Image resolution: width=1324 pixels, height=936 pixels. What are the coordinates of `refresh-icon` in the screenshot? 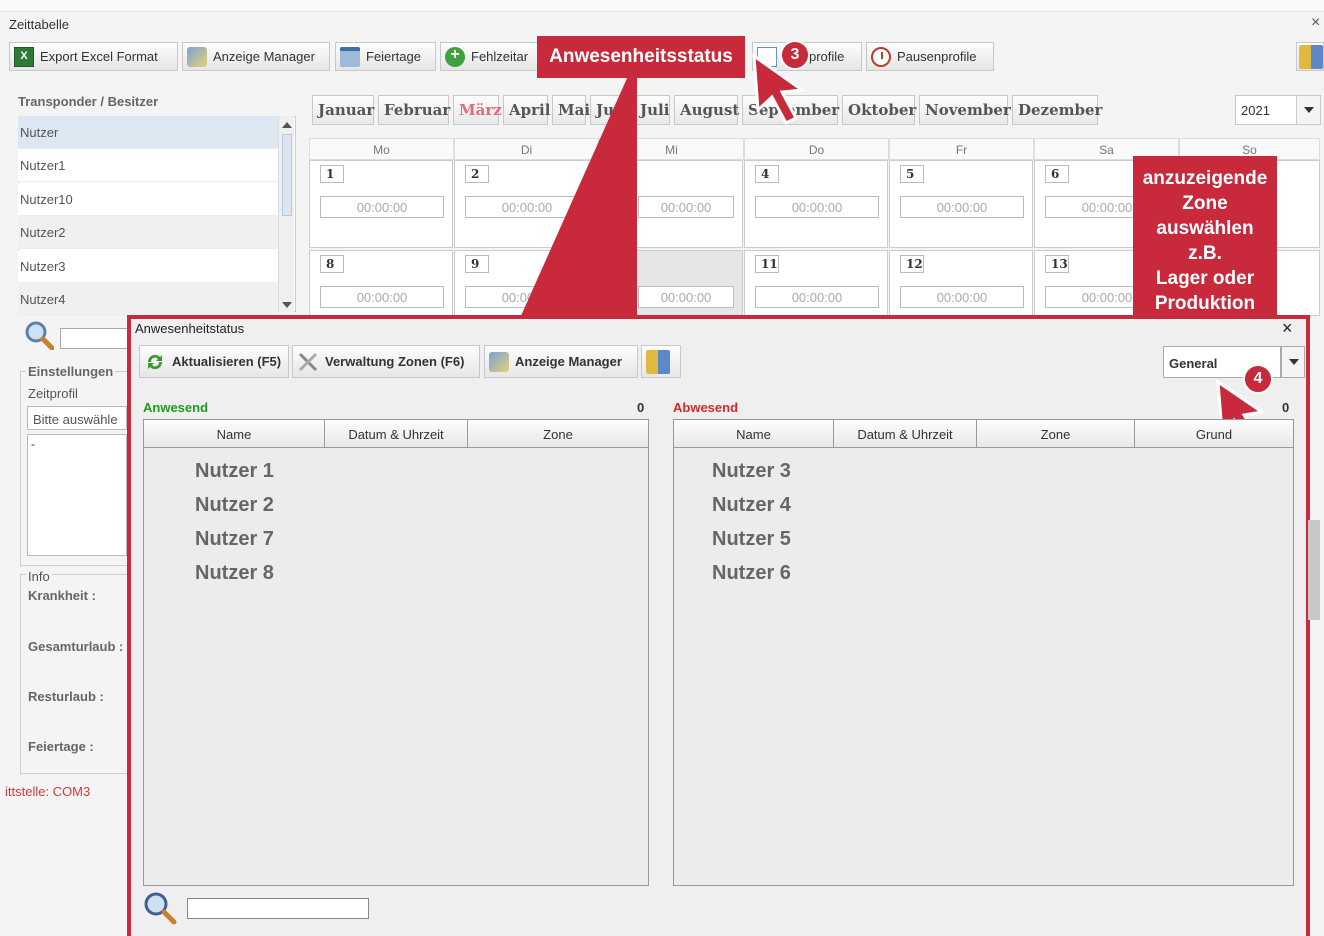 It's located at (155, 361).